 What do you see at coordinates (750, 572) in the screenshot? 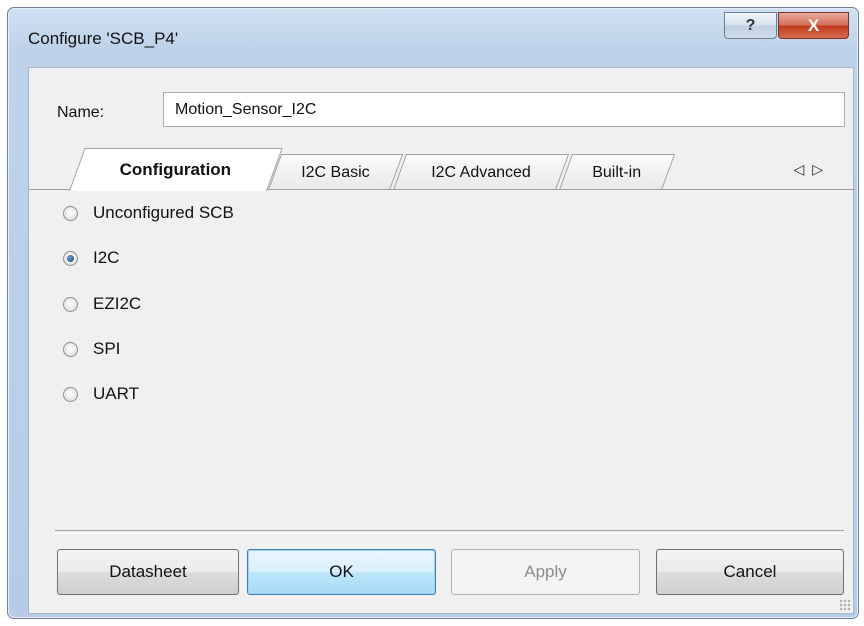
I see `cancel-button: Cancel` at bounding box center [750, 572].